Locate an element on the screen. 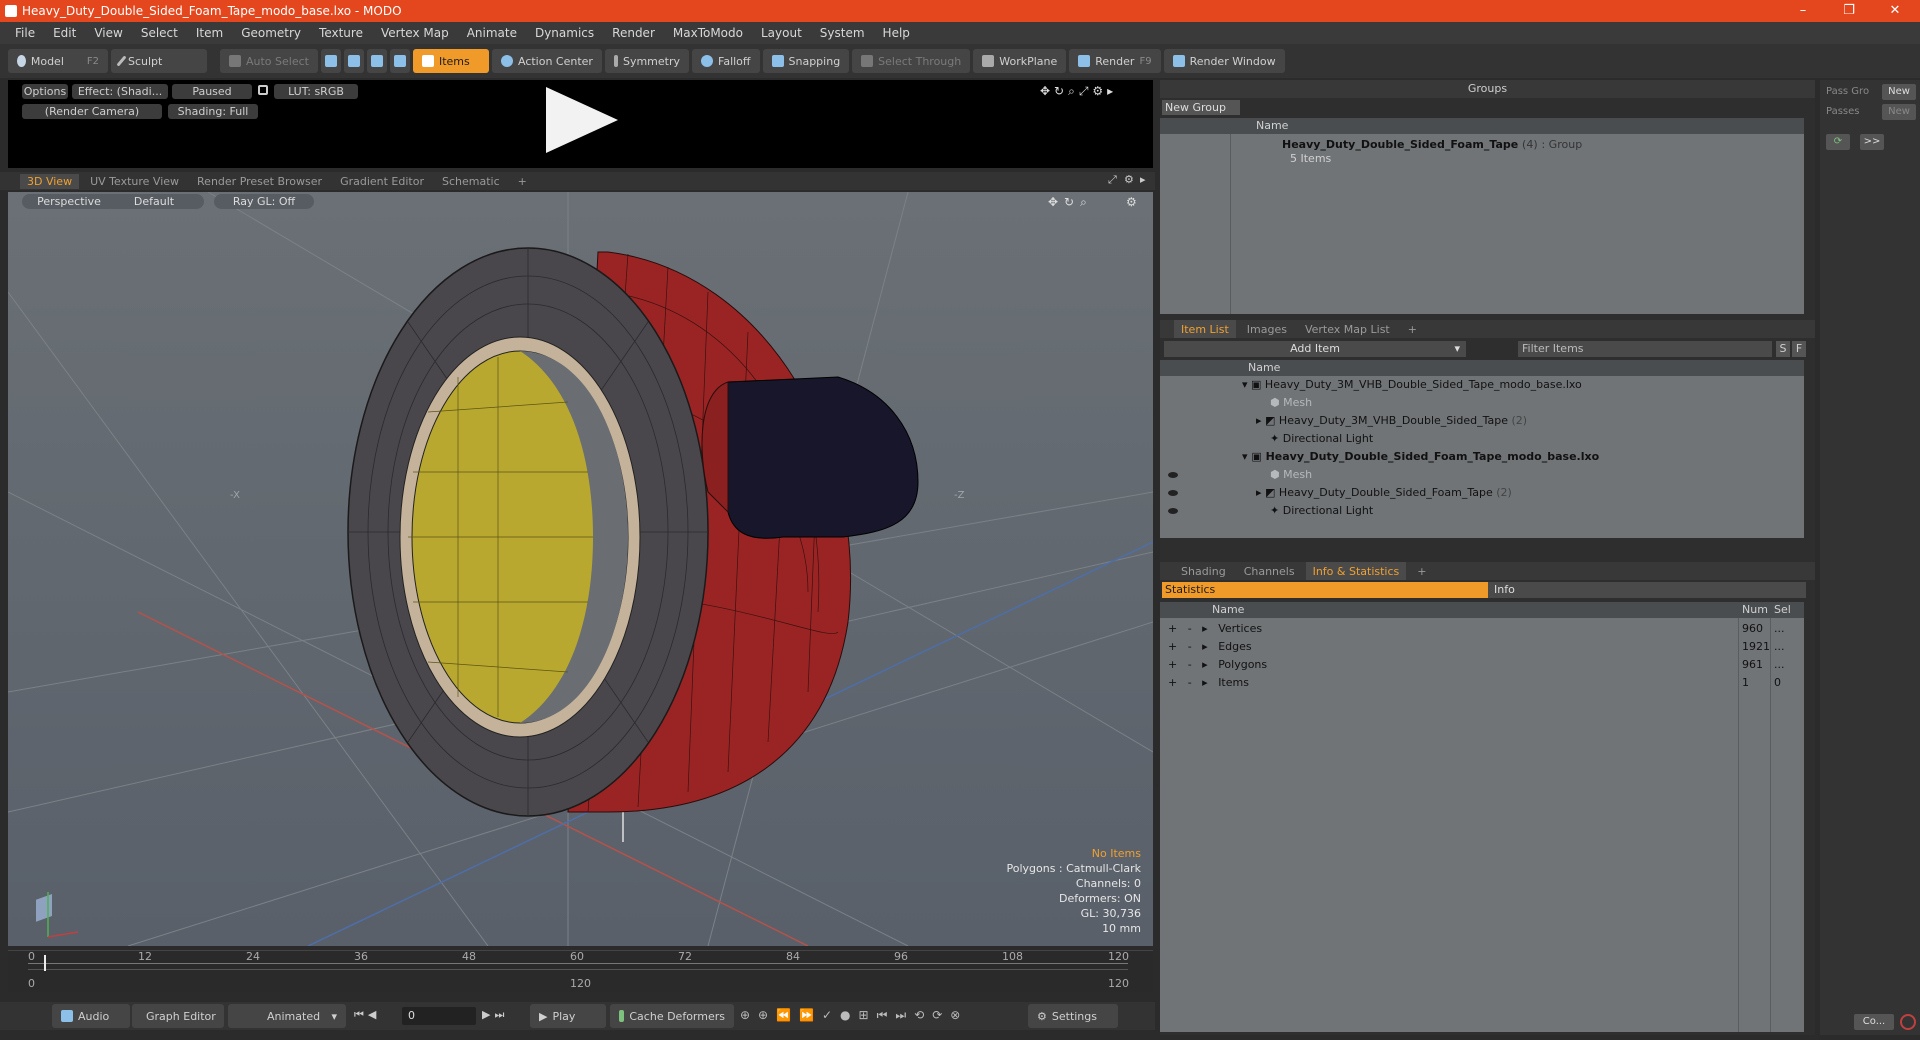 Image resolution: width=1920 pixels, height=1040 pixels. menu-texture: Texture is located at coordinates (341, 33).